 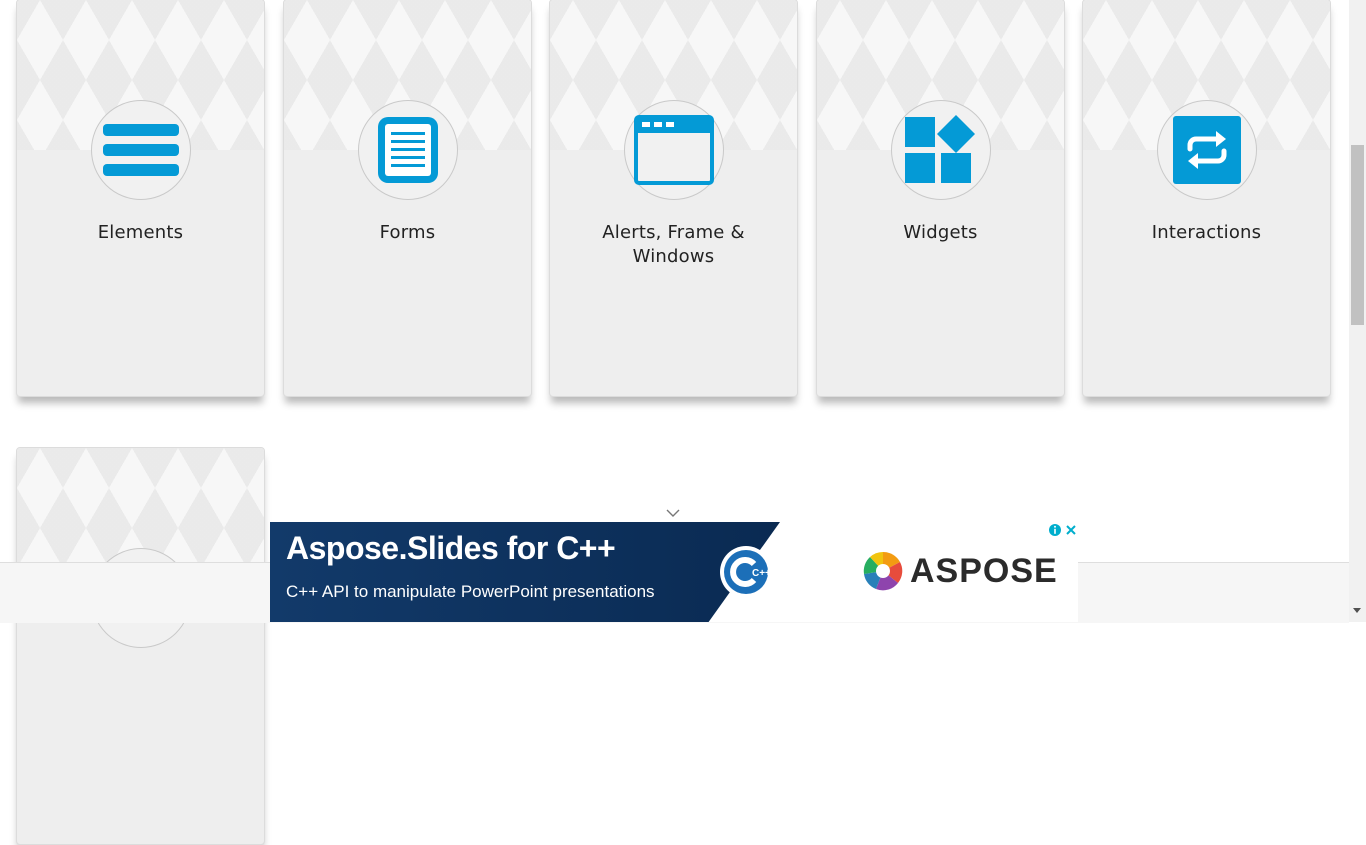 I want to click on ad-title: Aspose.Slides for C++, so click(x=451, y=548).